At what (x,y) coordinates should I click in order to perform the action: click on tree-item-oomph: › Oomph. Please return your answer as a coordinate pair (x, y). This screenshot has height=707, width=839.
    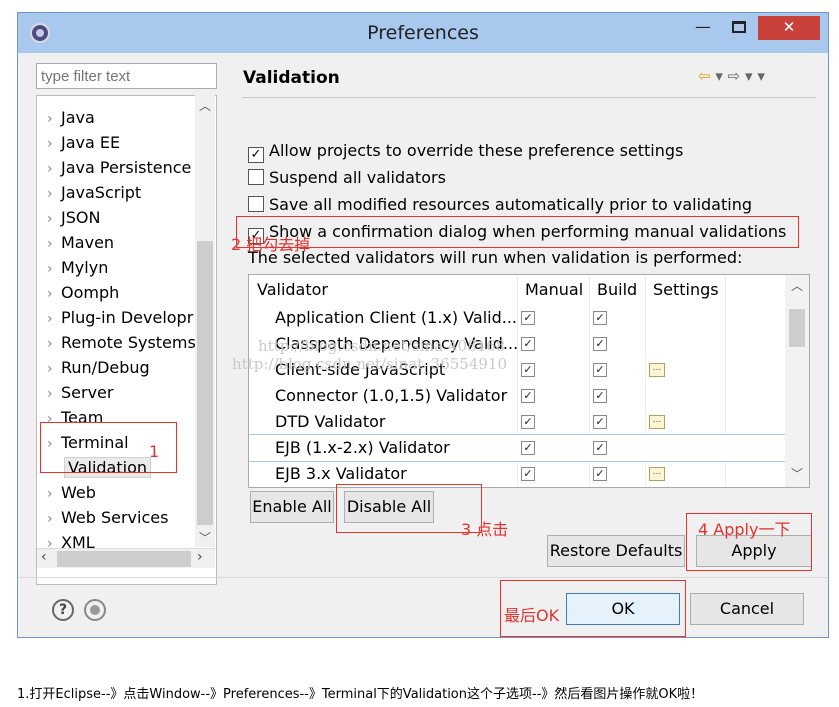
    Looking at the image, I should click on (83, 294).